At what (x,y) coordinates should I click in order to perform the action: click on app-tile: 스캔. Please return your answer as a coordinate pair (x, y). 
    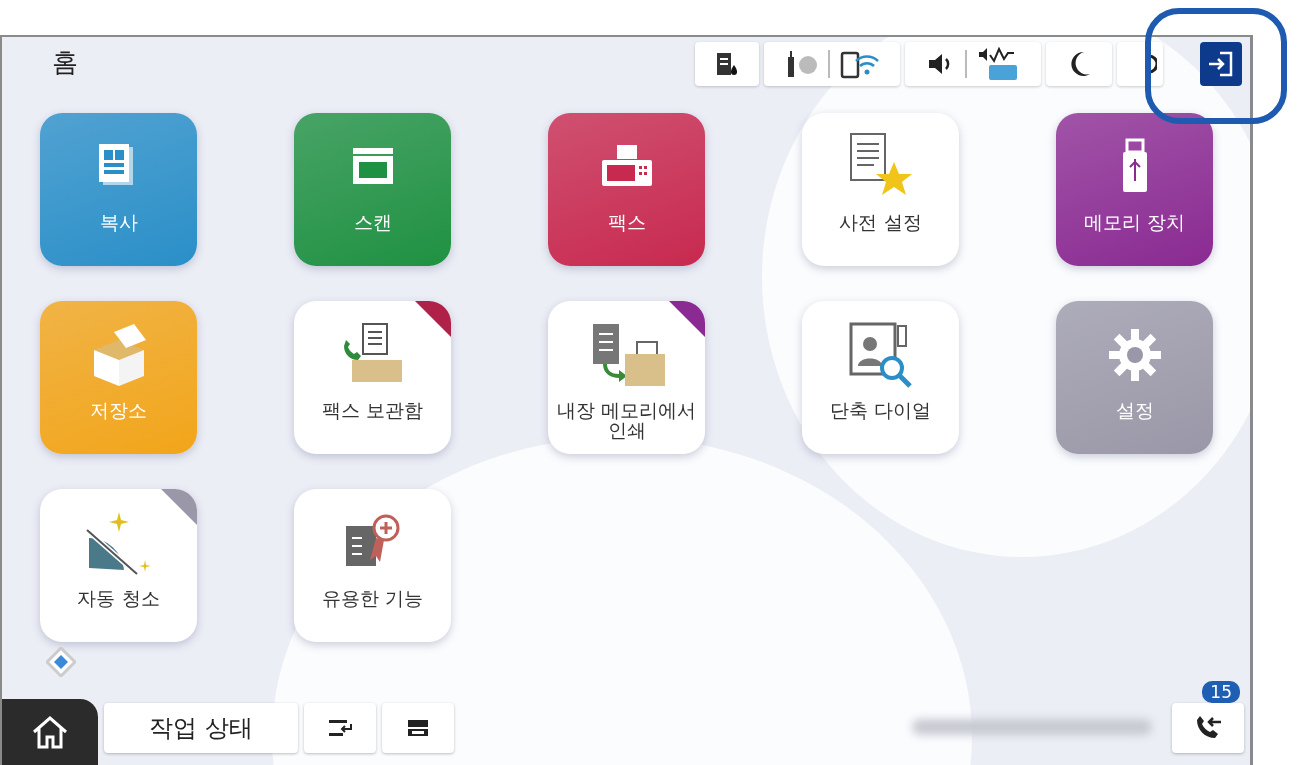
    Looking at the image, I should click on (372, 189).